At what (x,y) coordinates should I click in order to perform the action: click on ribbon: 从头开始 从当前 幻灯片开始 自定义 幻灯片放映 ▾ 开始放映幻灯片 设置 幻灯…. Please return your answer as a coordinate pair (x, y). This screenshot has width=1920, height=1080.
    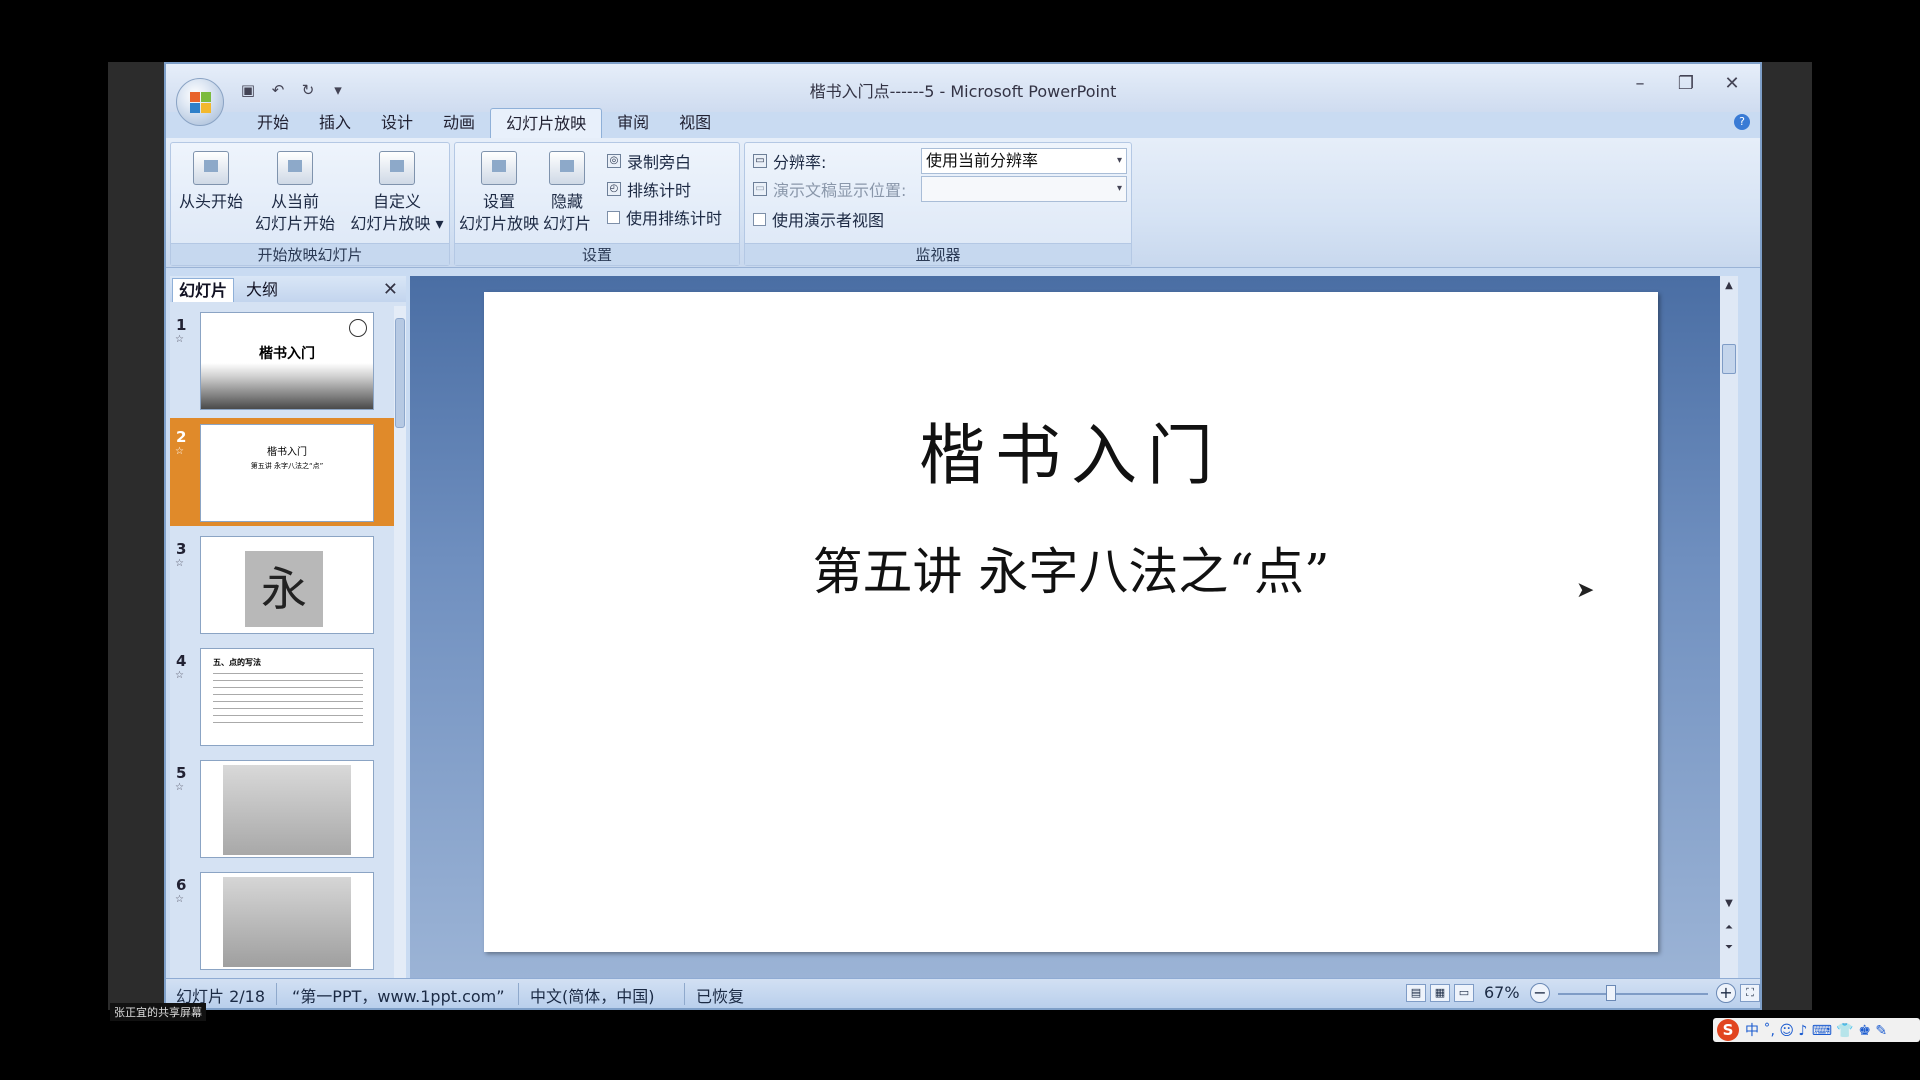
    Looking at the image, I should click on (963, 203).